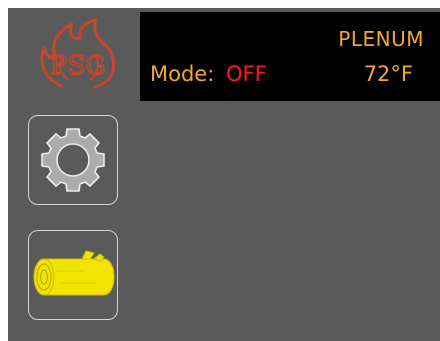 Image resolution: width=440 pixels, height=341 pixels. I want to click on gear-icon, so click(73, 160).